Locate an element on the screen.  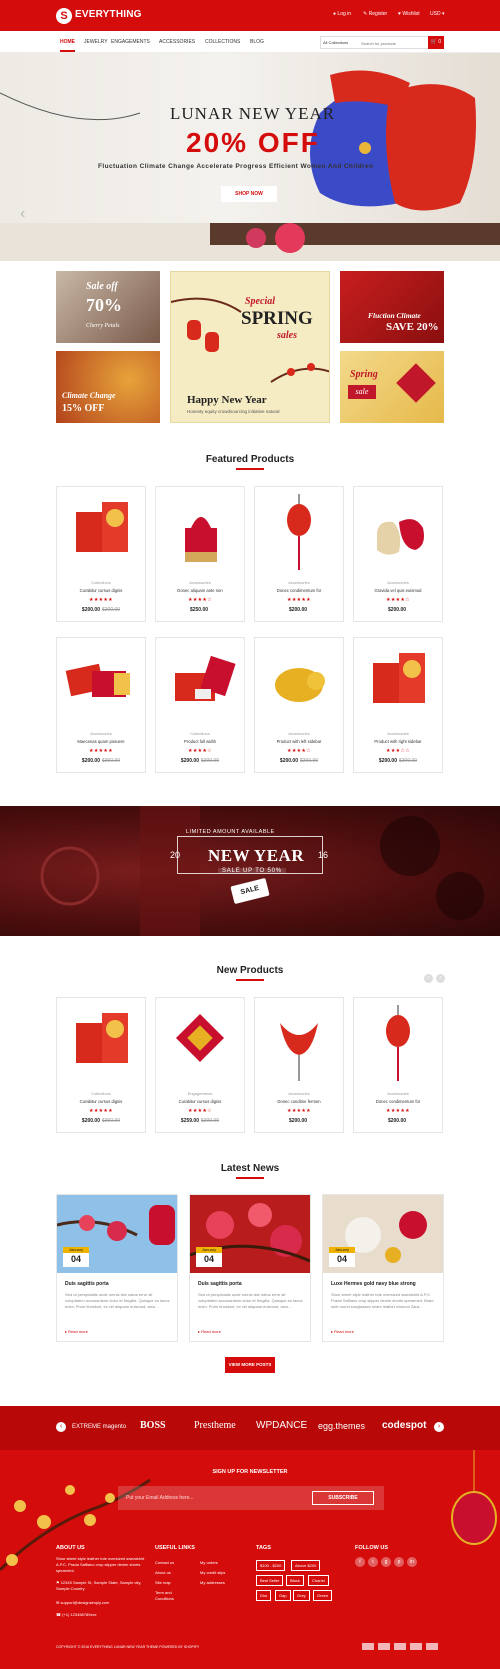
product-category: Accessories is located at coordinates (398, 733).